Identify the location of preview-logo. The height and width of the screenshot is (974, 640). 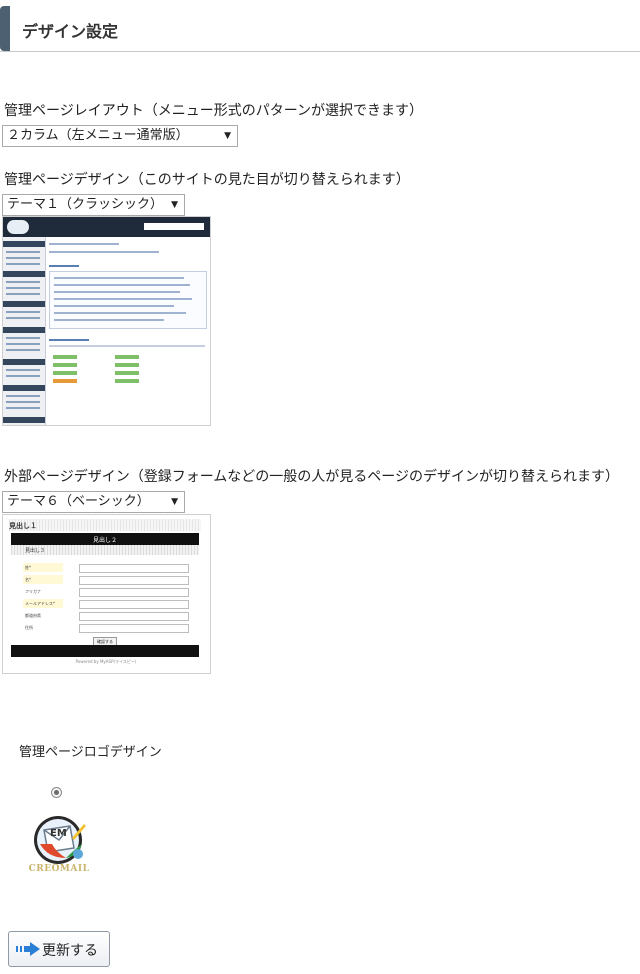
(18, 227).